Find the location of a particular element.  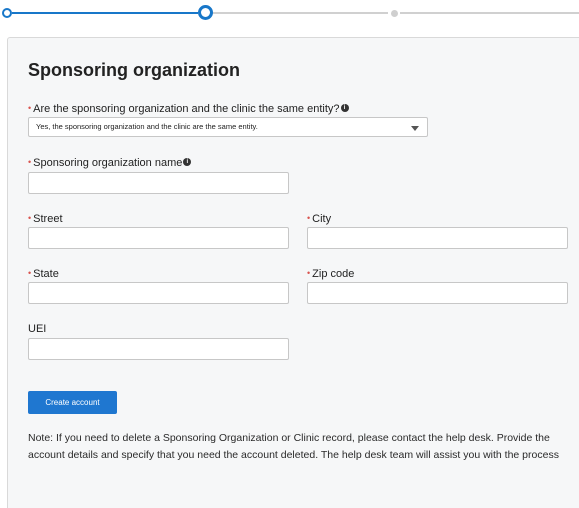

page-title: Sponsoring organization is located at coordinates (134, 70).